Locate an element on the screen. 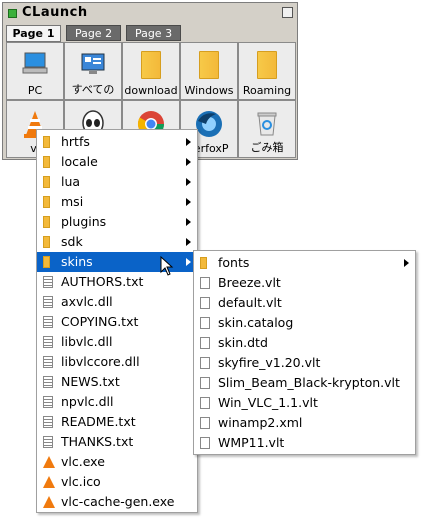 The height and width of the screenshot is (526, 428). menu-item-news-txt: NEWS.txt is located at coordinates (117, 382).